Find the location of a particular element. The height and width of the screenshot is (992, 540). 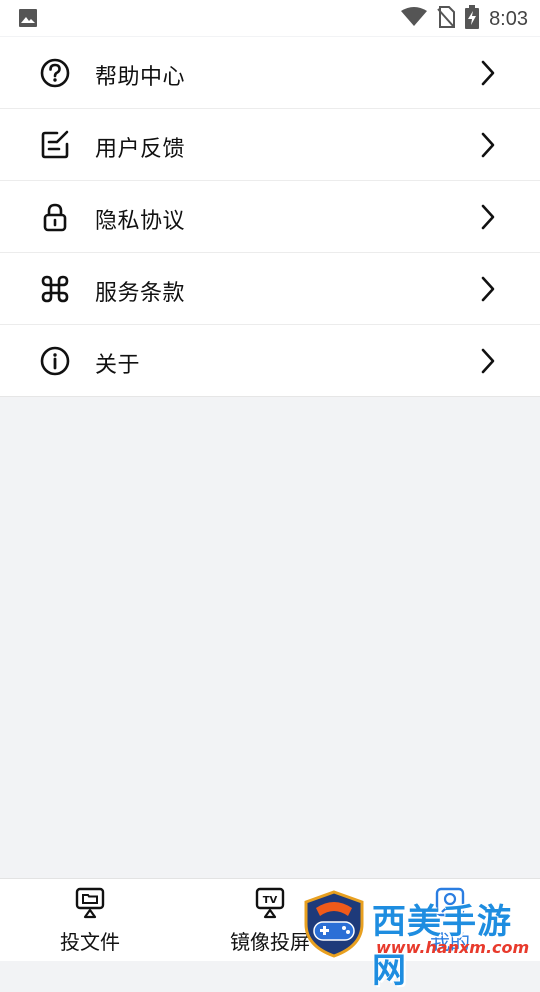

no-sim-icon is located at coordinates (446, 19).